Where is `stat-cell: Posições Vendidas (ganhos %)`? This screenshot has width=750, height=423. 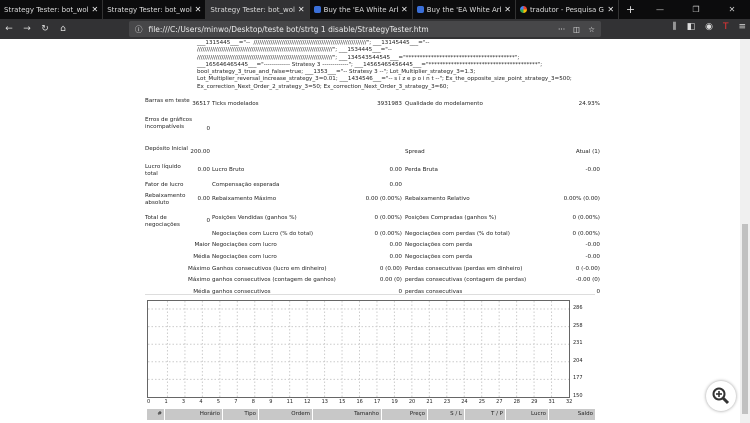
stat-cell: Posições Vendidas (ganhos %) is located at coordinates (254, 218).